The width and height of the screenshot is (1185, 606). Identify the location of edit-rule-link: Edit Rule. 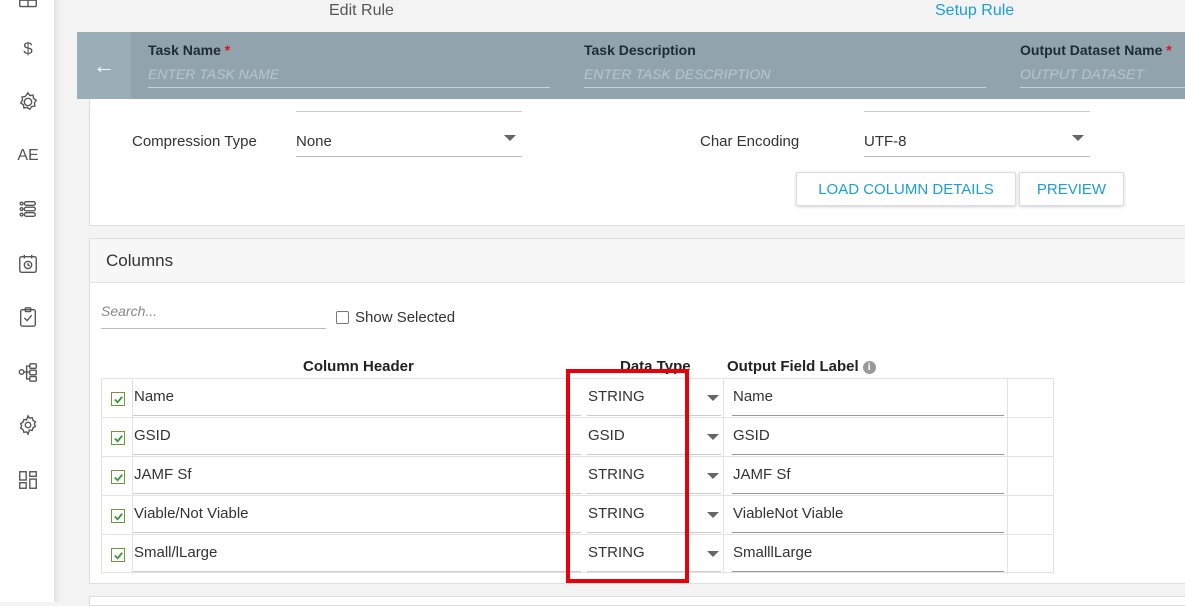
(361, 11).